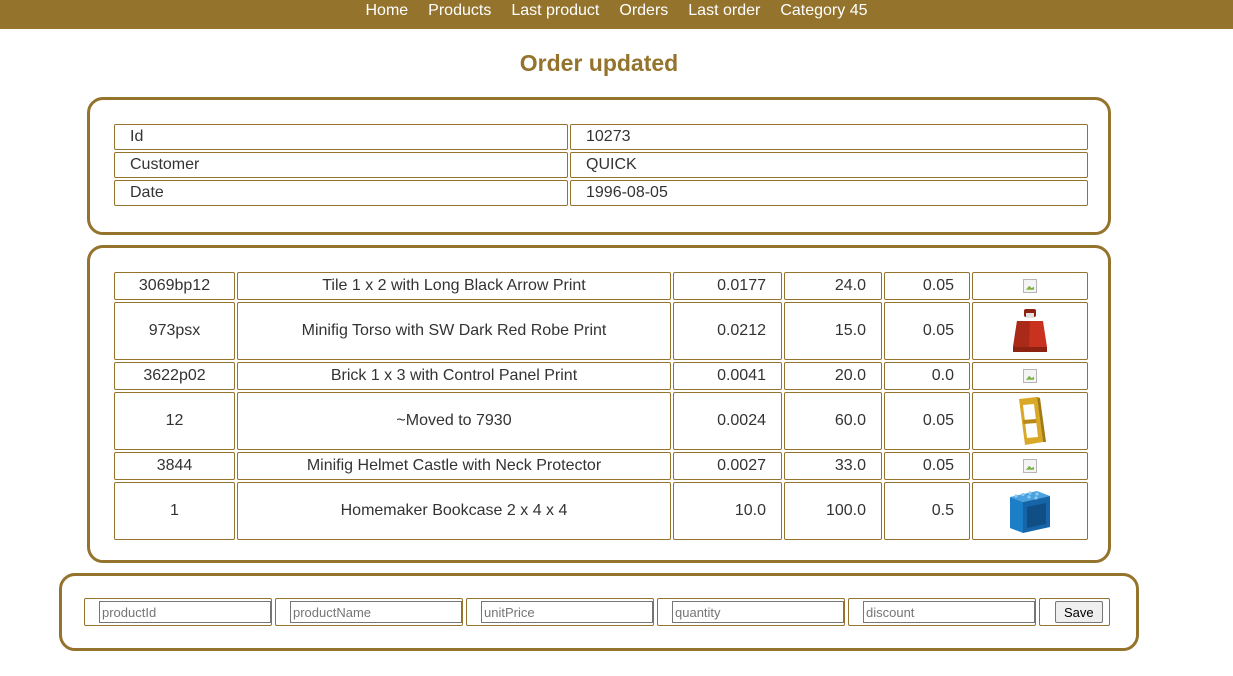 The height and width of the screenshot is (676, 1233). I want to click on page-title: Order updated, so click(599, 63).